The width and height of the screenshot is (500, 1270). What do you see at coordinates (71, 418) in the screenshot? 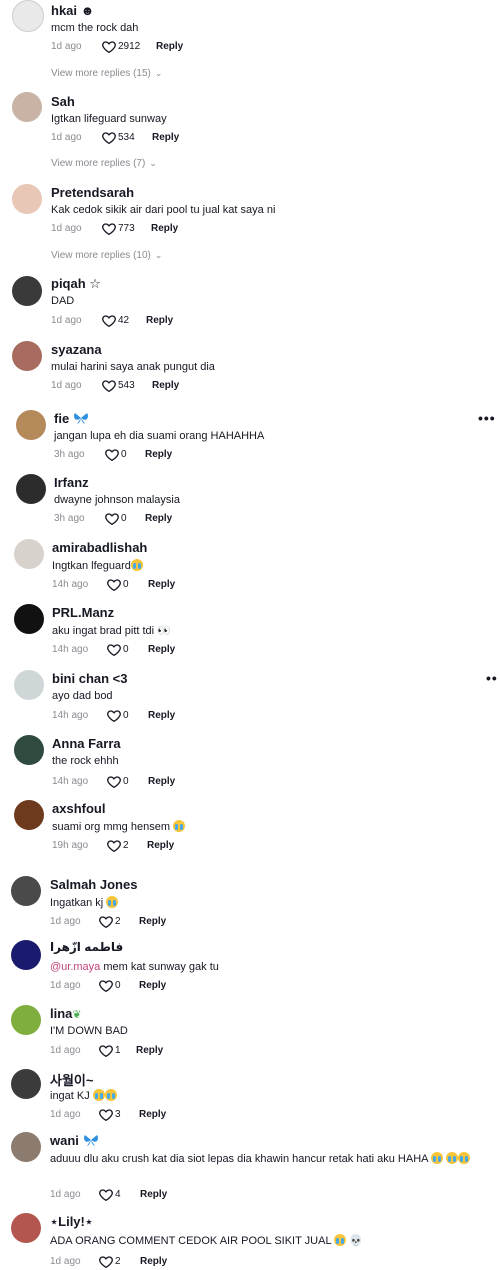
I see `comment-author: fie` at bounding box center [71, 418].